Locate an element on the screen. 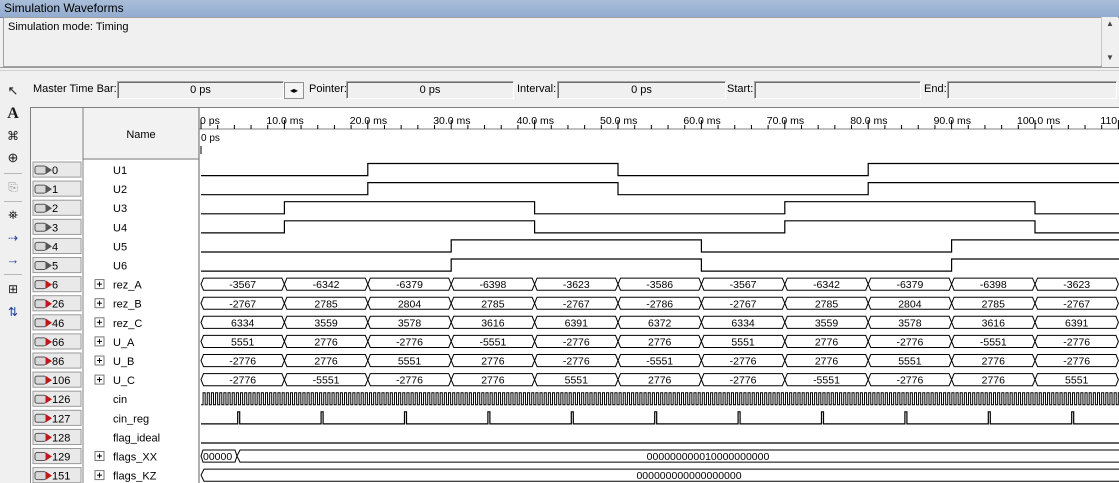  ruler-time-label: 40.0 ms is located at coordinates (535, 121).